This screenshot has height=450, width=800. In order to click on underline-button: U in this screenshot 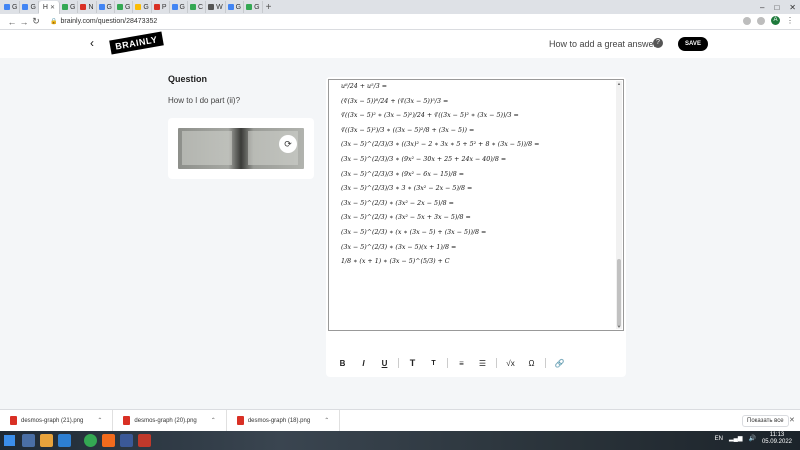, I will do `click(384, 363)`.